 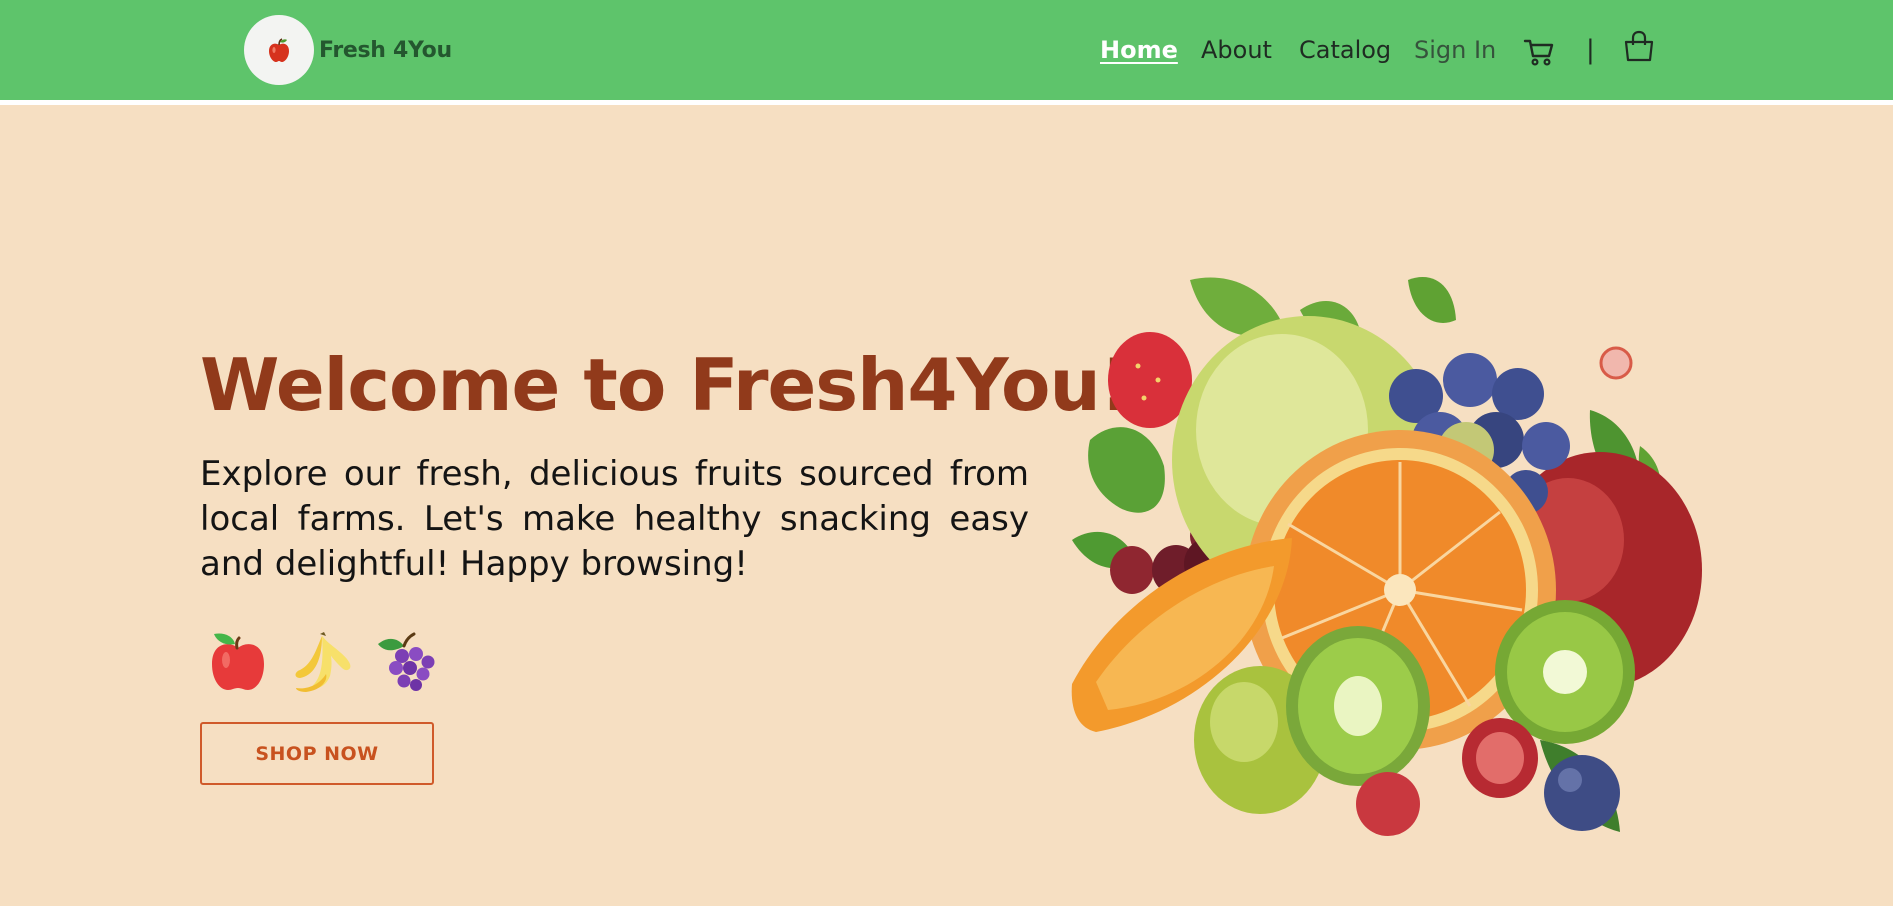 What do you see at coordinates (1139, 50) in the screenshot?
I see `nav-home-link: Home` at bounding box center [1139, 50].